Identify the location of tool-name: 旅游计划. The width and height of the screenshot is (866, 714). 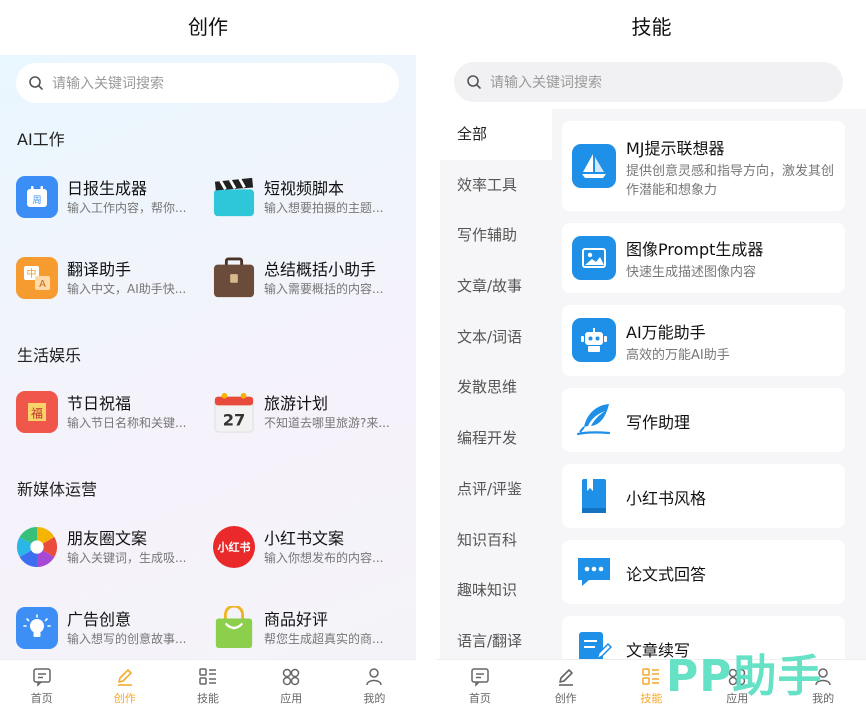
(296, 403).